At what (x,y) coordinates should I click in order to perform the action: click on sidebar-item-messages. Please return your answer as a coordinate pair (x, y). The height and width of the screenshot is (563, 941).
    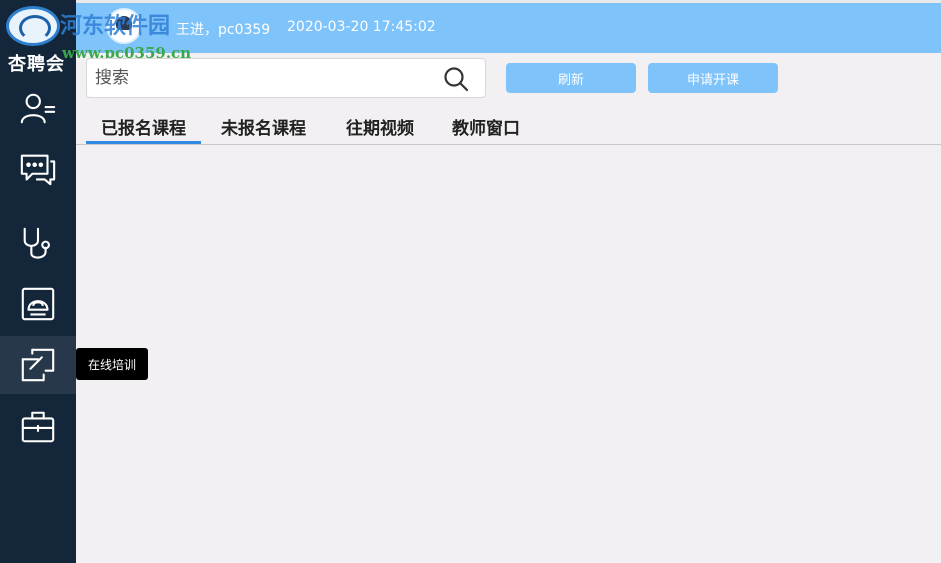
    Looking at the image, I should click on (38, 169).